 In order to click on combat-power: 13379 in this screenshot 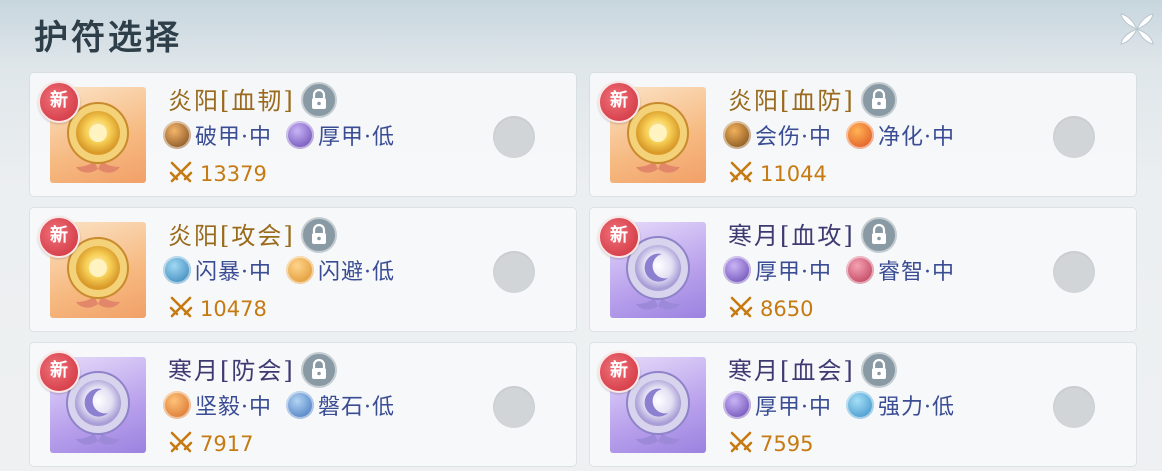, I will do `click(217, 174)`.